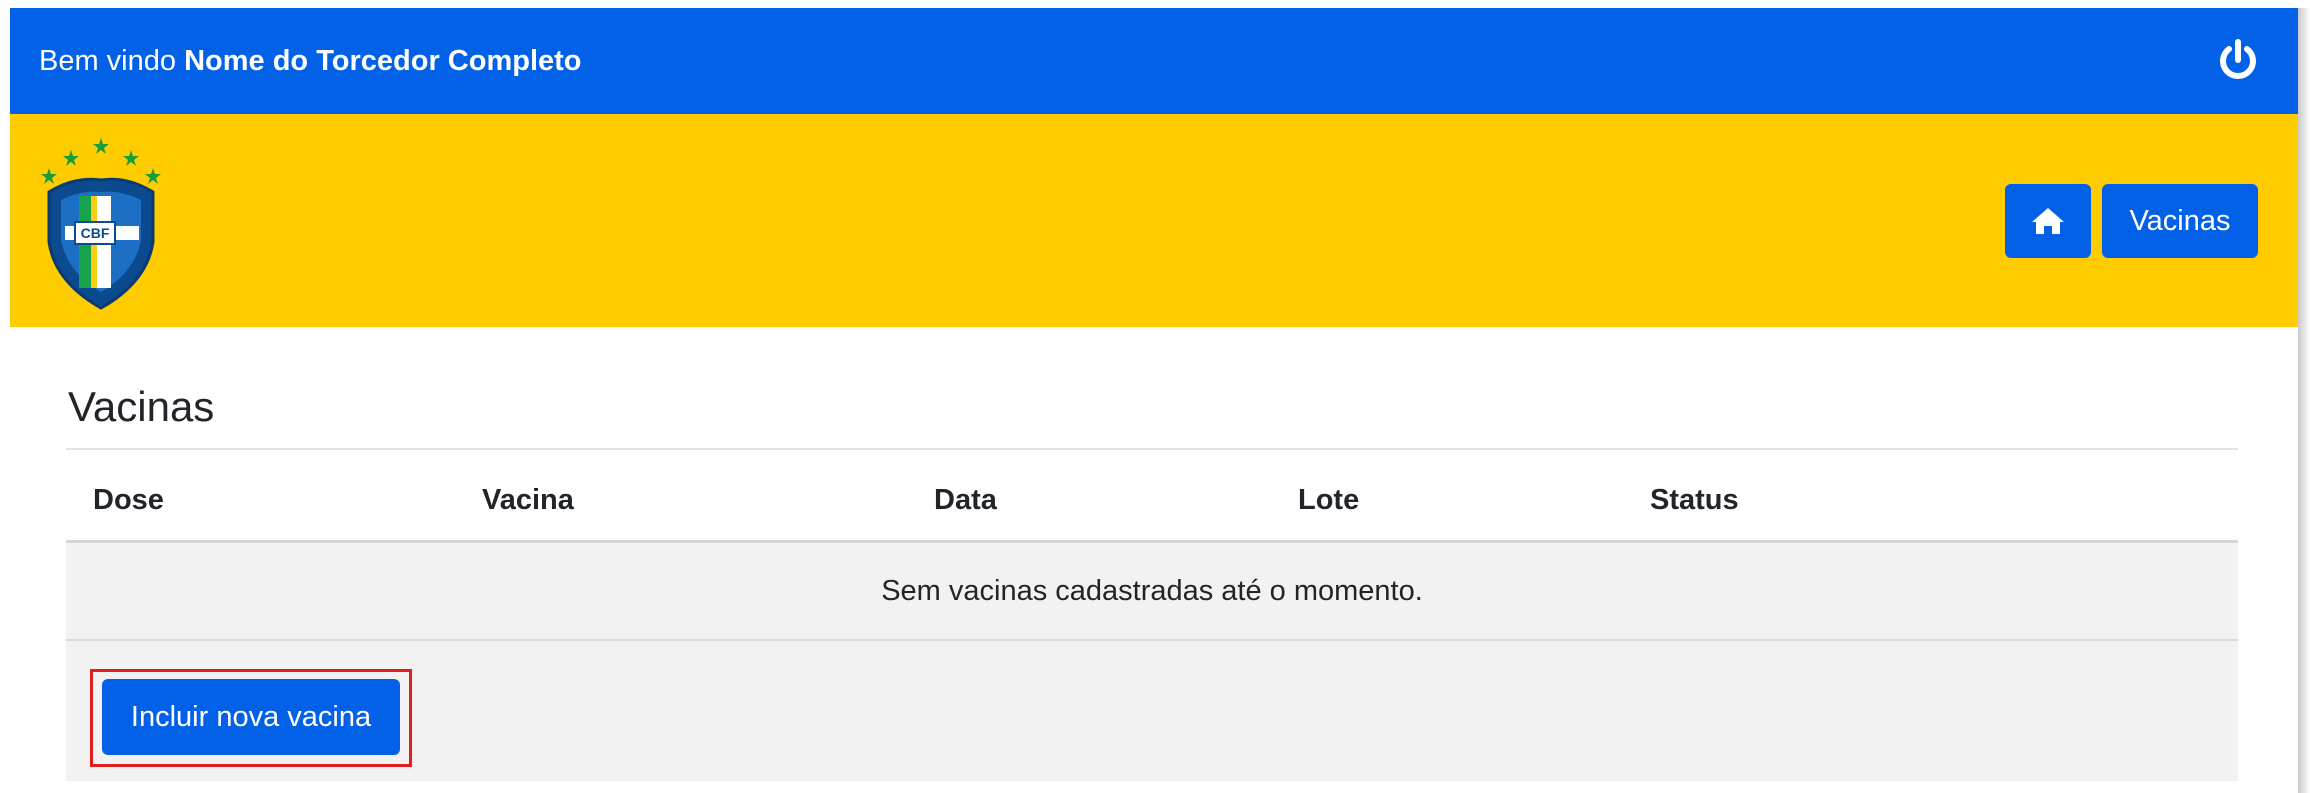 Image resolution: width=2310 pixels, height=793 pixels. What do you see at coordinates (101, 221) in the screenshot?
I see `cbf-crest-logo: CBF` at bounding box center [101, 221].